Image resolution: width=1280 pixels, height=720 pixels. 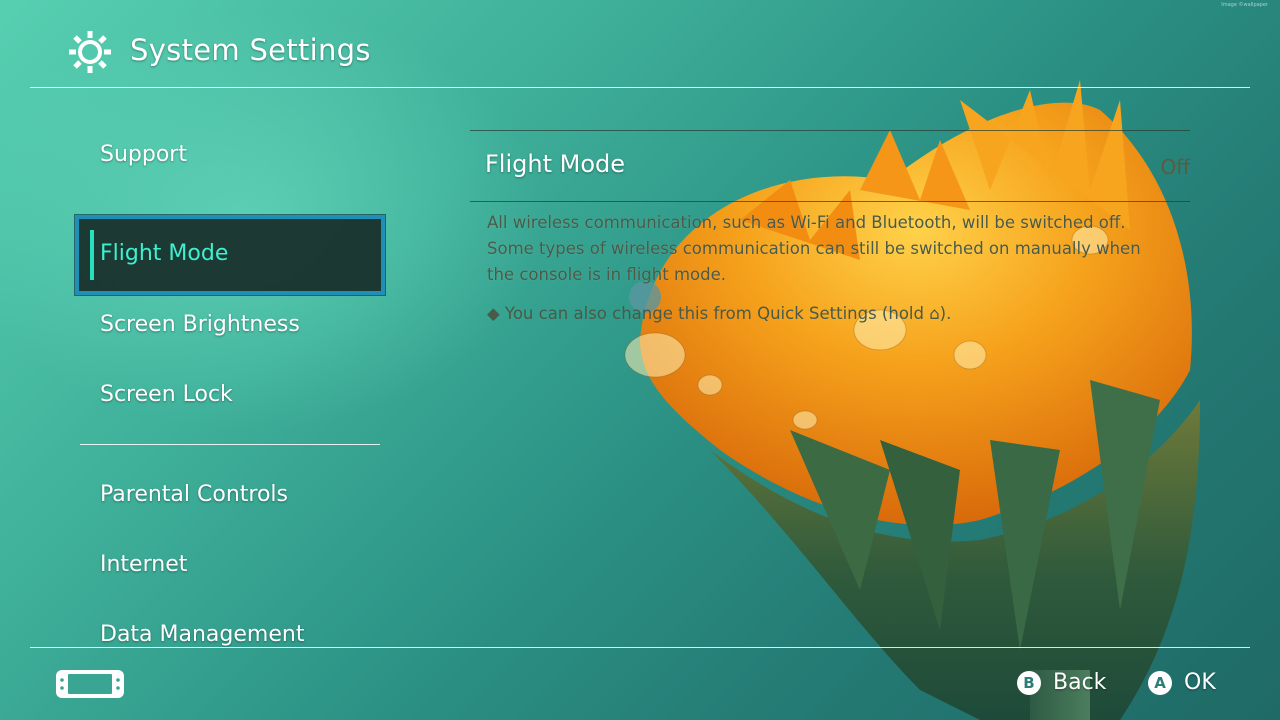 I want to click on sidebar-item-label: Flight Mode, so click(x=164, y=253).